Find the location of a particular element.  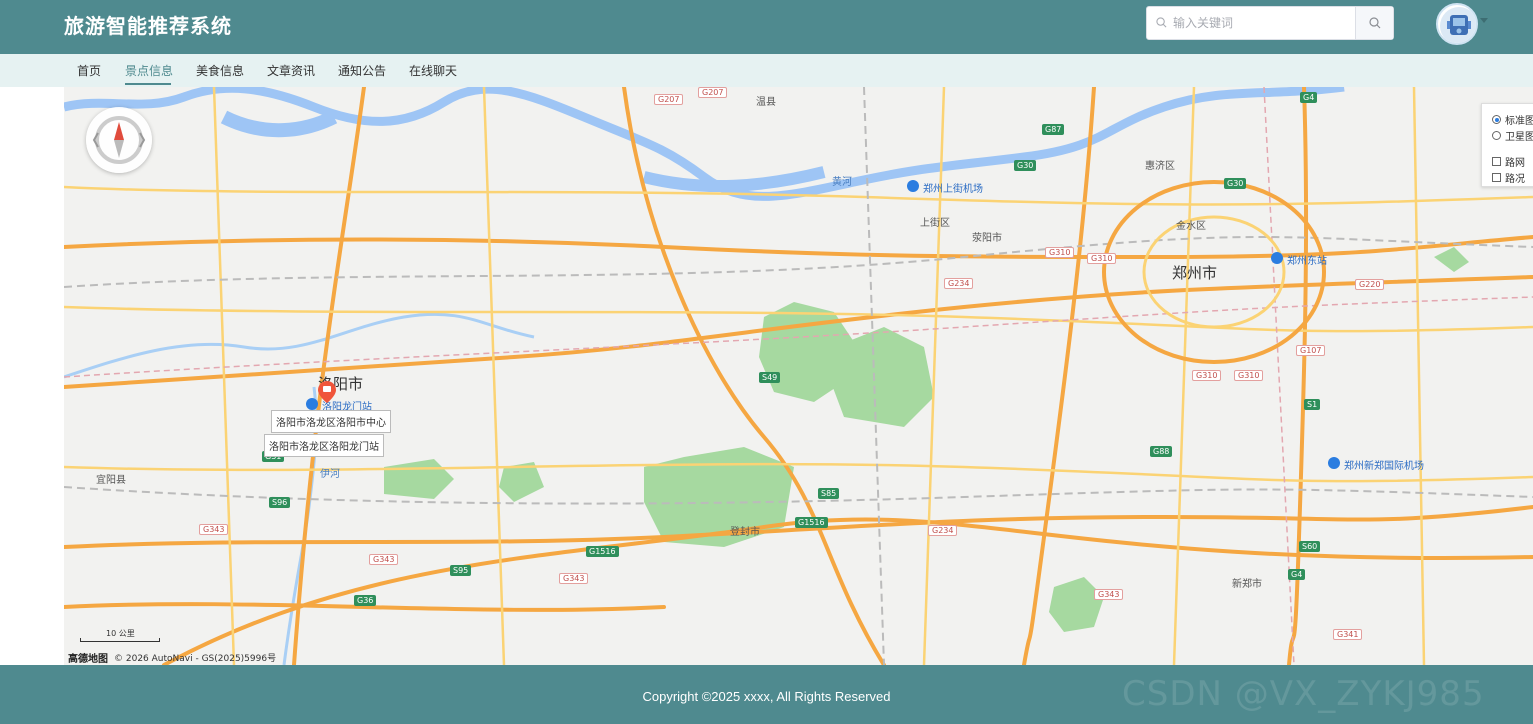

location-pin-icon is located at coordinates (327, 392).